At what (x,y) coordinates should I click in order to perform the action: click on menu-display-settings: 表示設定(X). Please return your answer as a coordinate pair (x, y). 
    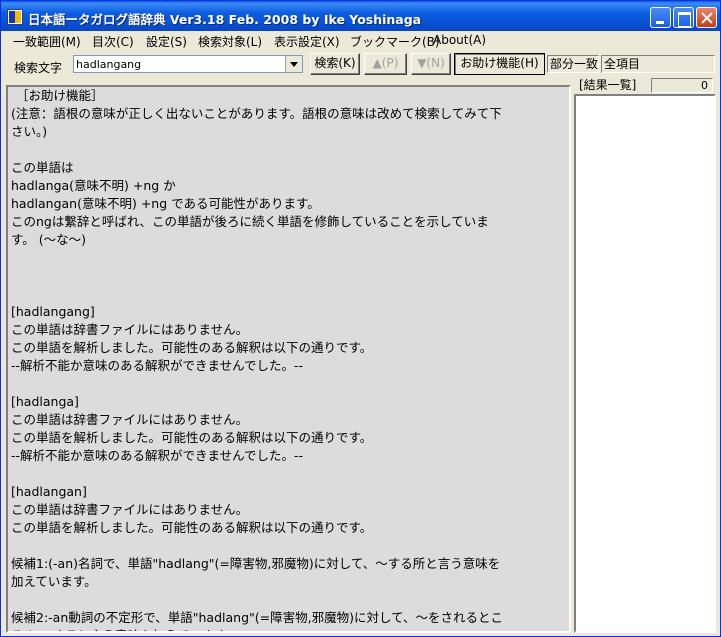
    Looking at the image, I should click on (307, 41).